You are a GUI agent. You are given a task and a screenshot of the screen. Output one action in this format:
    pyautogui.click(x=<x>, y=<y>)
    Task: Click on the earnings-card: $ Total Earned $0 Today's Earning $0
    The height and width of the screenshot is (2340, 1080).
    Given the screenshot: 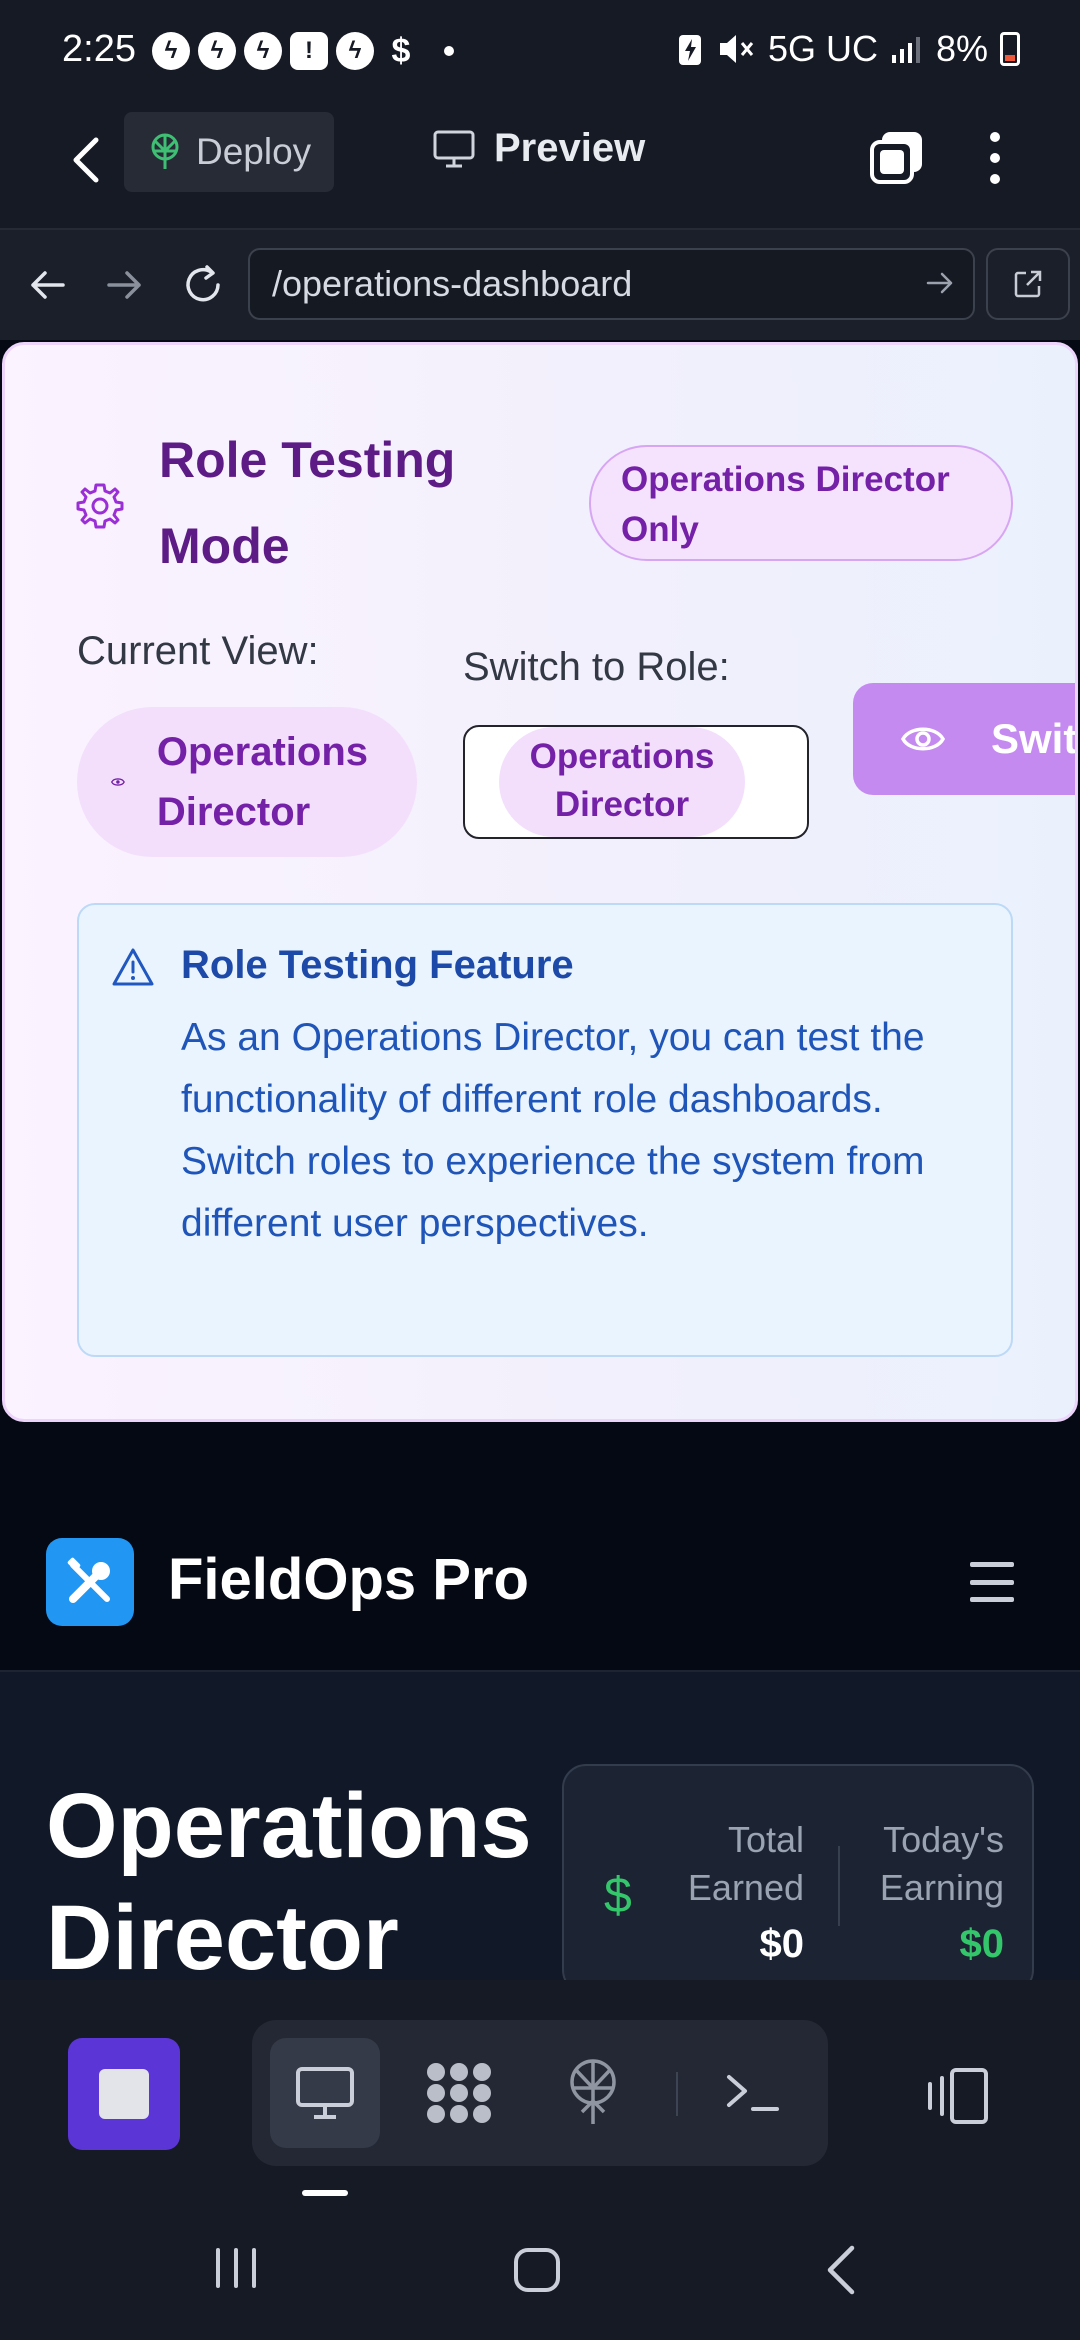 What is the action you would take?
    pyautogui.click(x=798, y=1872)
    